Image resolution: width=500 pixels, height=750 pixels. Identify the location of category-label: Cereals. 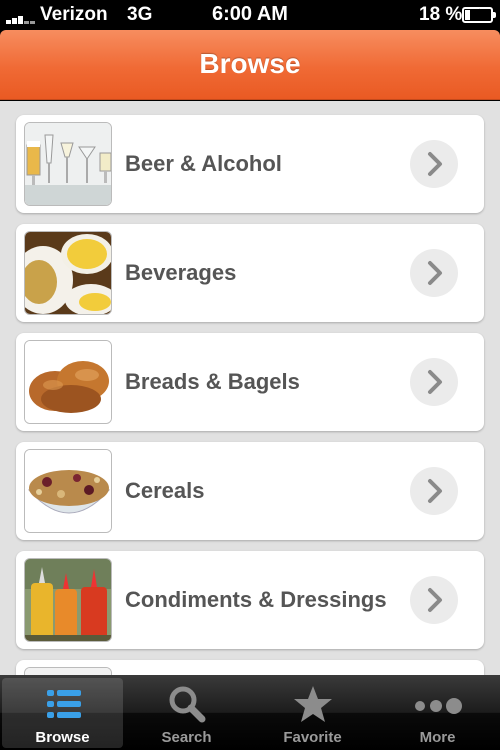
(165, 490).